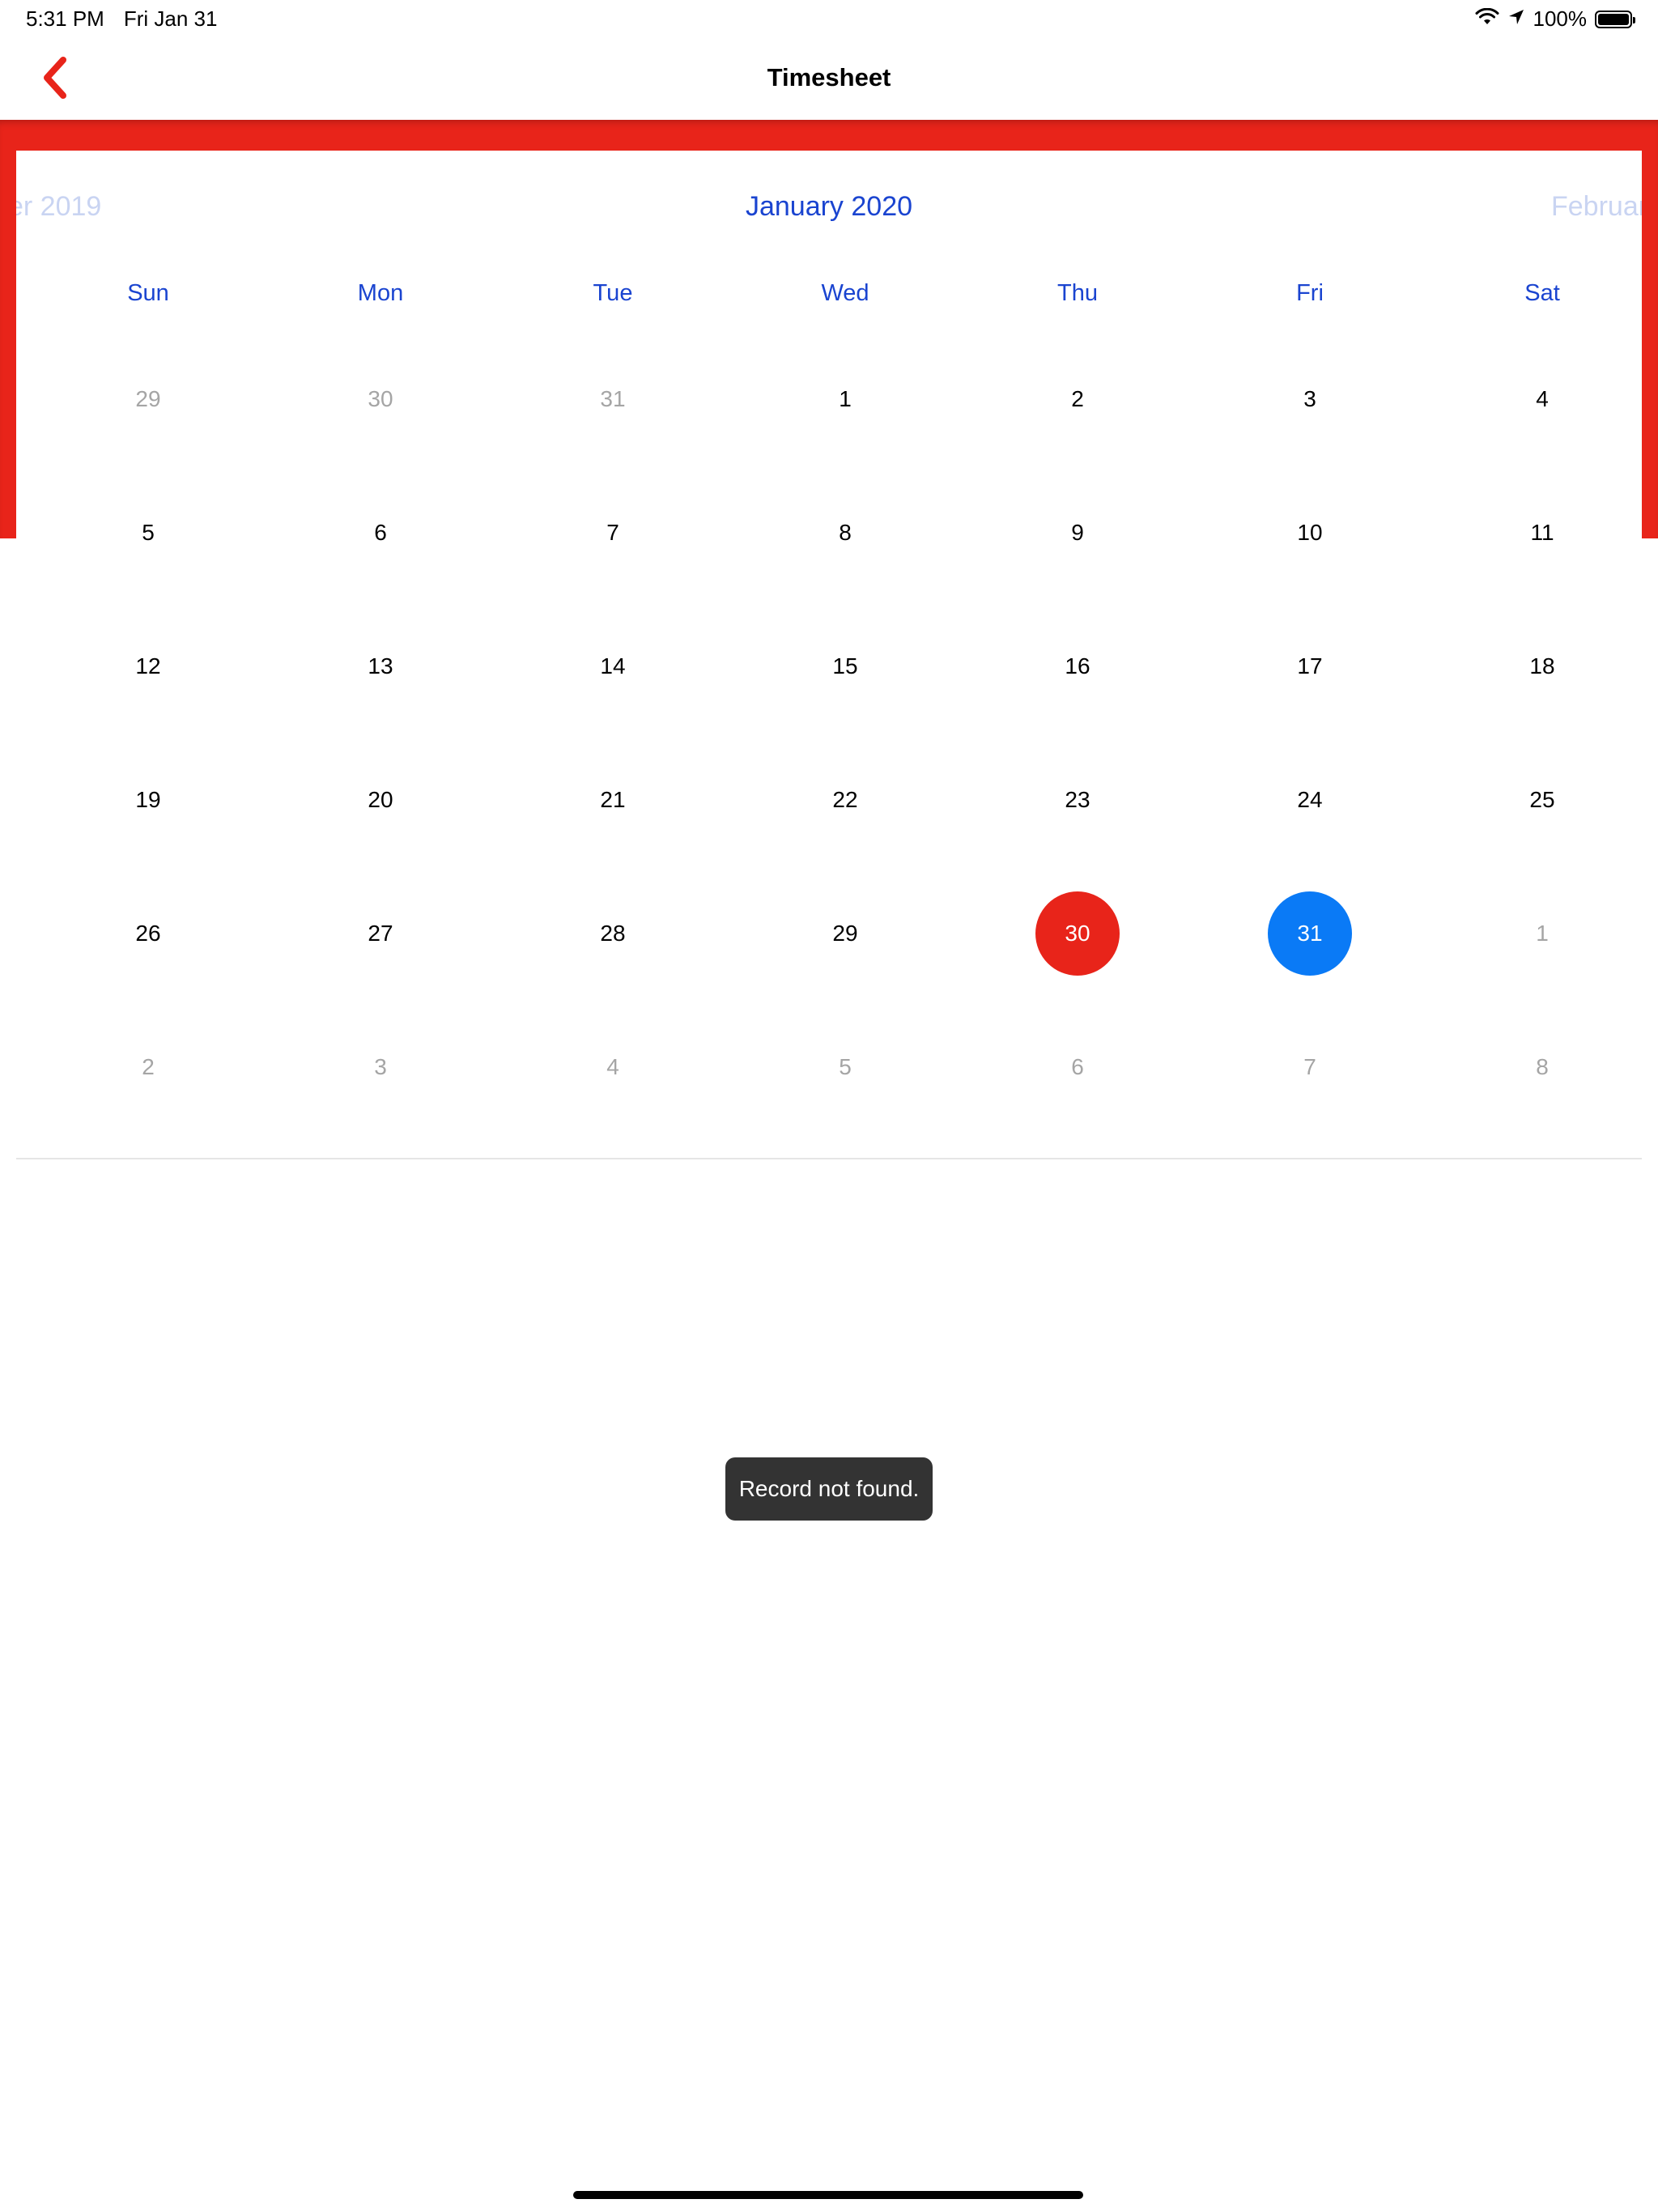 This screenshot has height=2212, width=1658. What do you see at coordinates (1077, 934) in the screenshot?
I see `today-day-cell: 30` at bounding box center [1077, 934].